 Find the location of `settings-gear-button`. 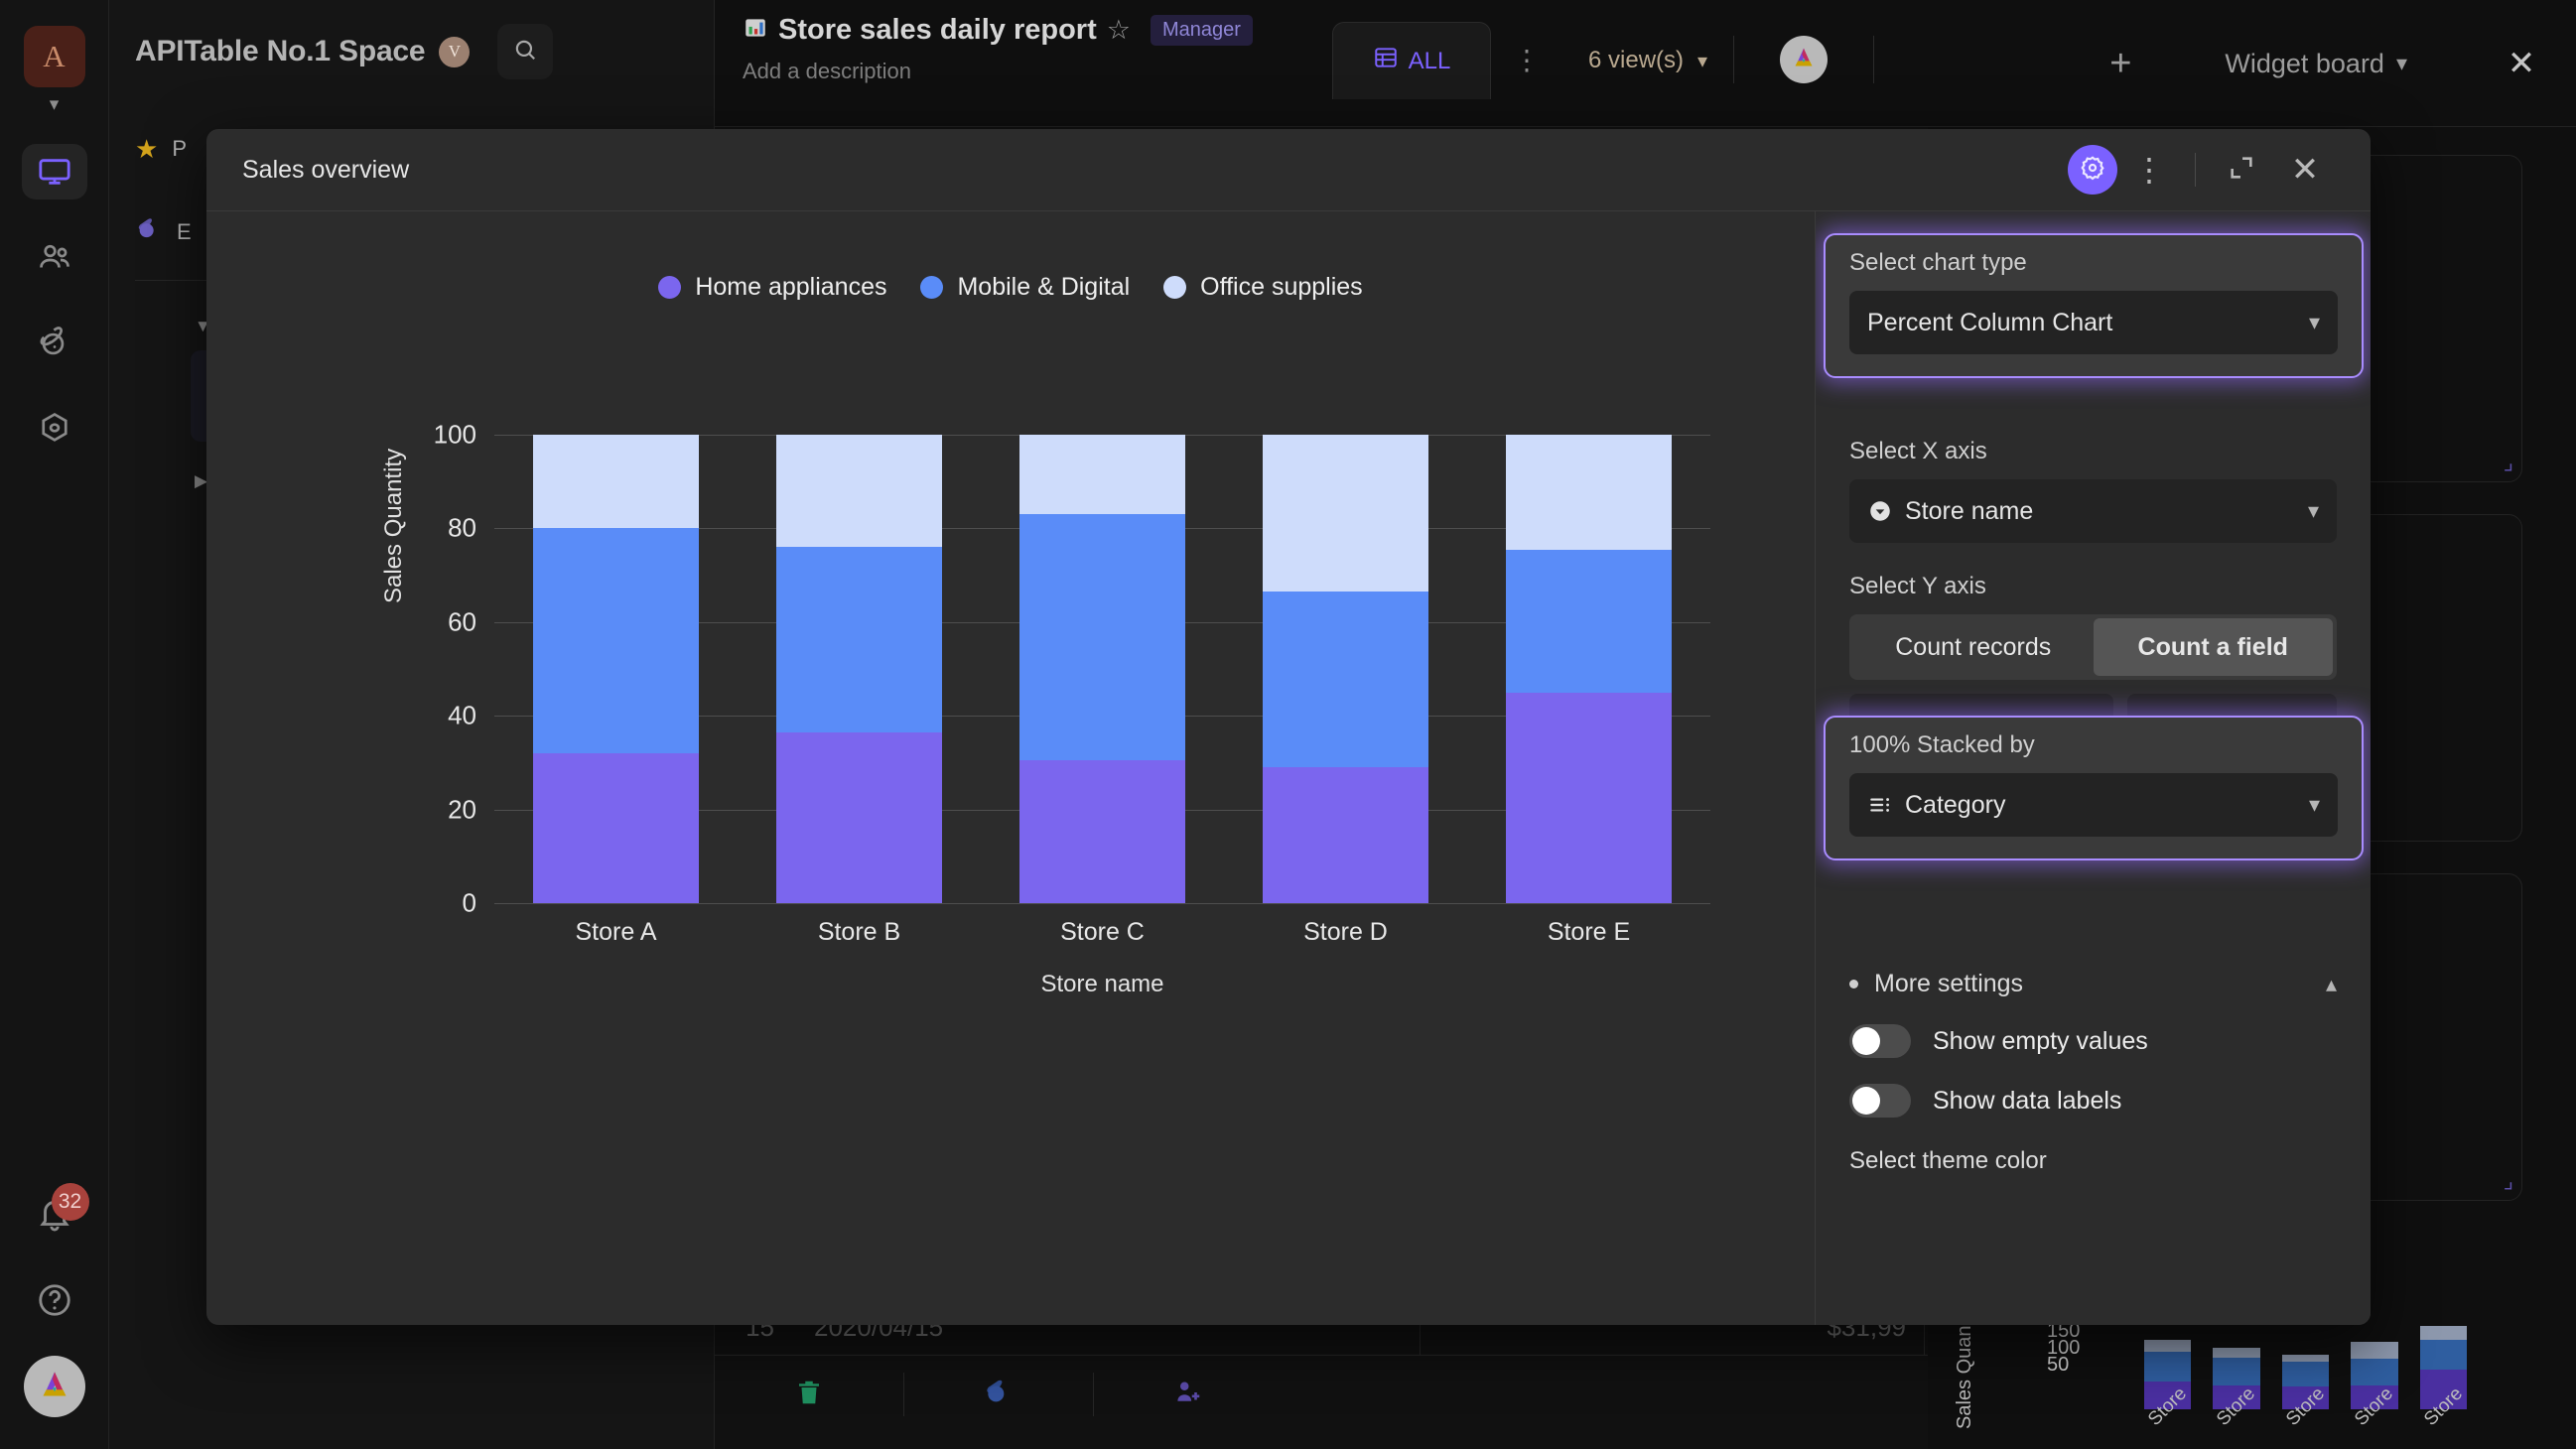

settings-gear-button is located at coordinates (2092, 170).